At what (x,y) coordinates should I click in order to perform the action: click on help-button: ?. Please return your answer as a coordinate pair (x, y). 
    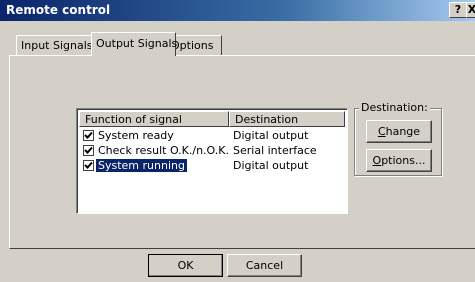
    Looking at the image, I should click on (458, 10).